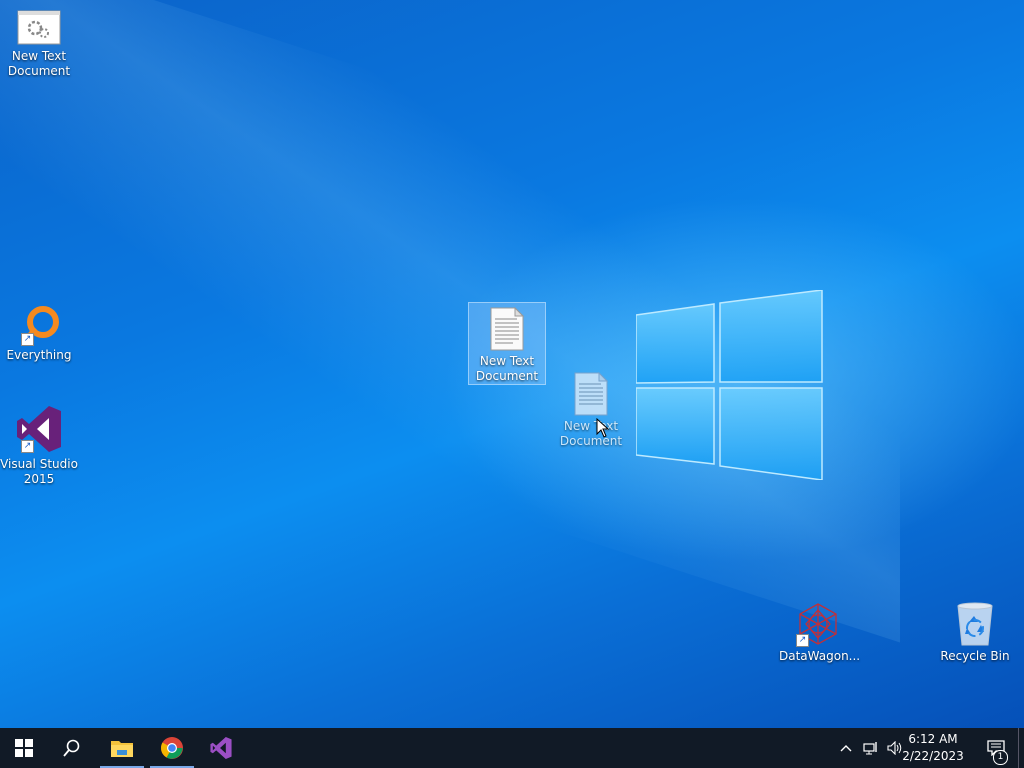  I want to click on desktop-icon-new-text-document-1: New Text Document, so click(39, 44).